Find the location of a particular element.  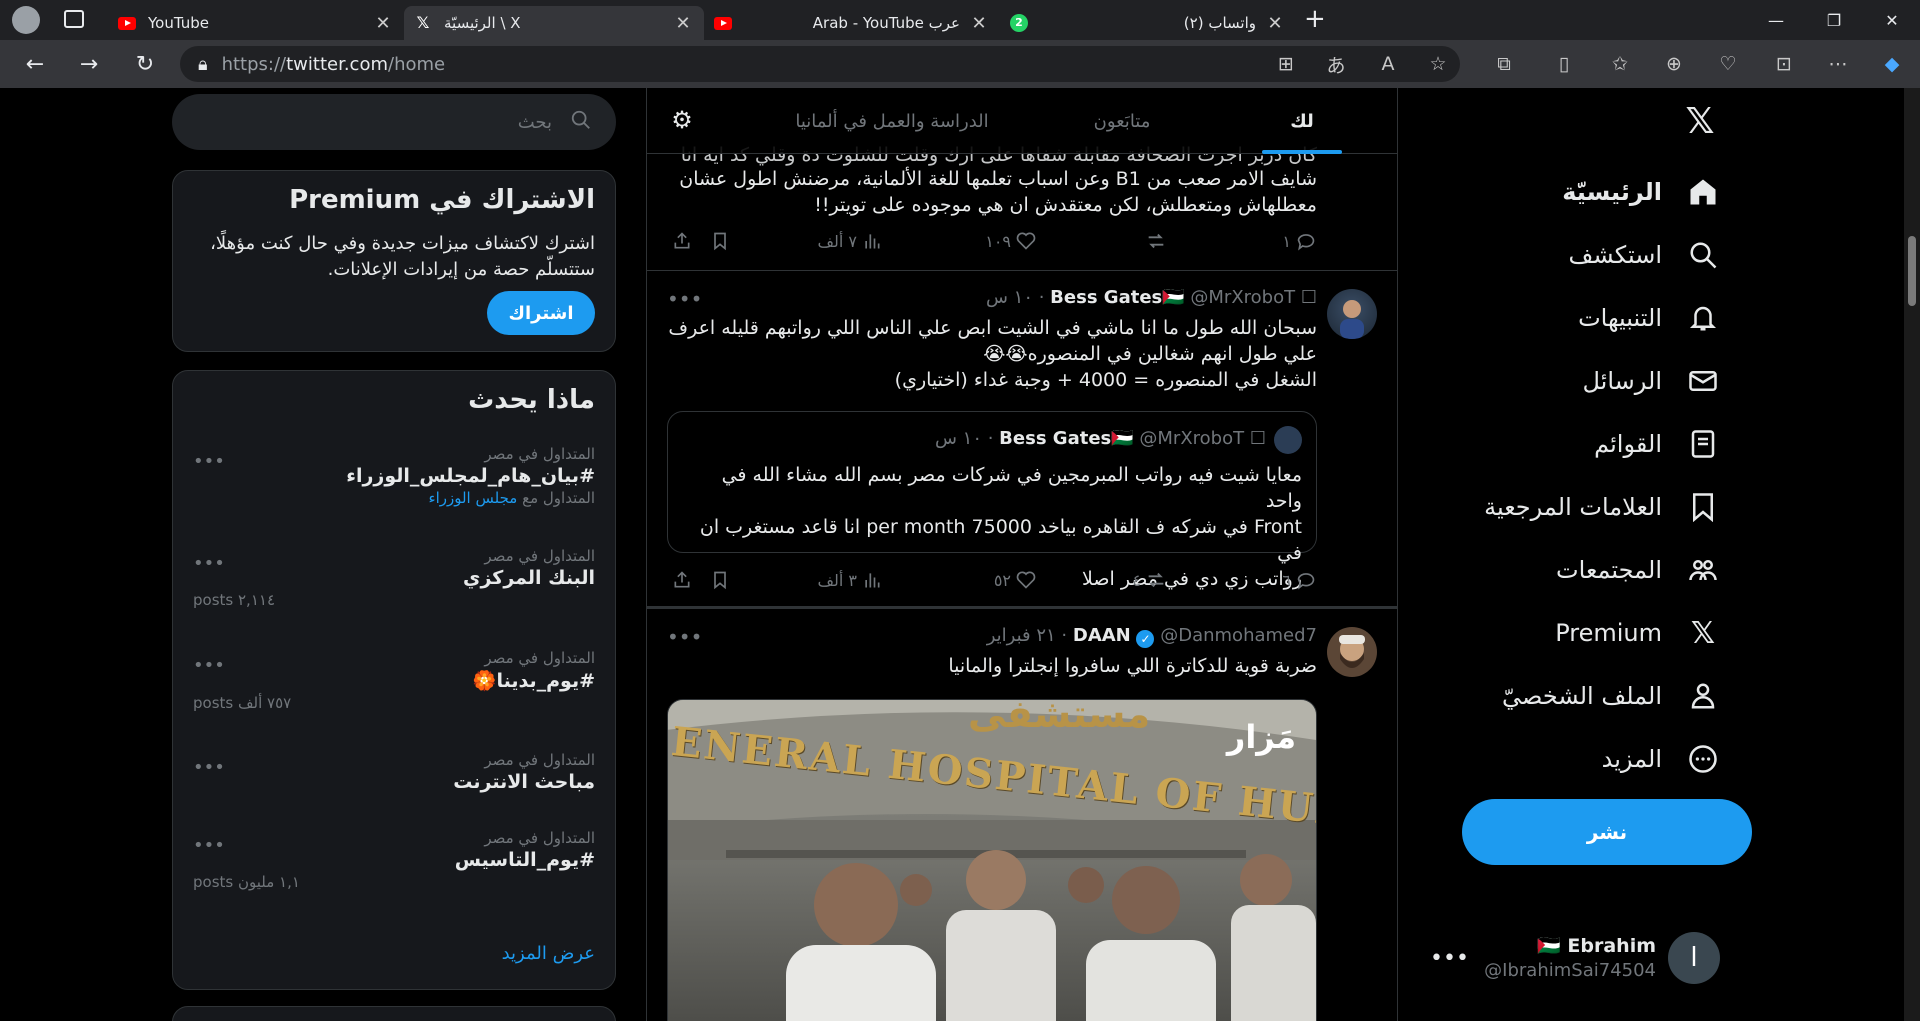

browser-tab-whatsapp: 2 (٢) واتساب ✕ is located at coordinates (1148, 23).